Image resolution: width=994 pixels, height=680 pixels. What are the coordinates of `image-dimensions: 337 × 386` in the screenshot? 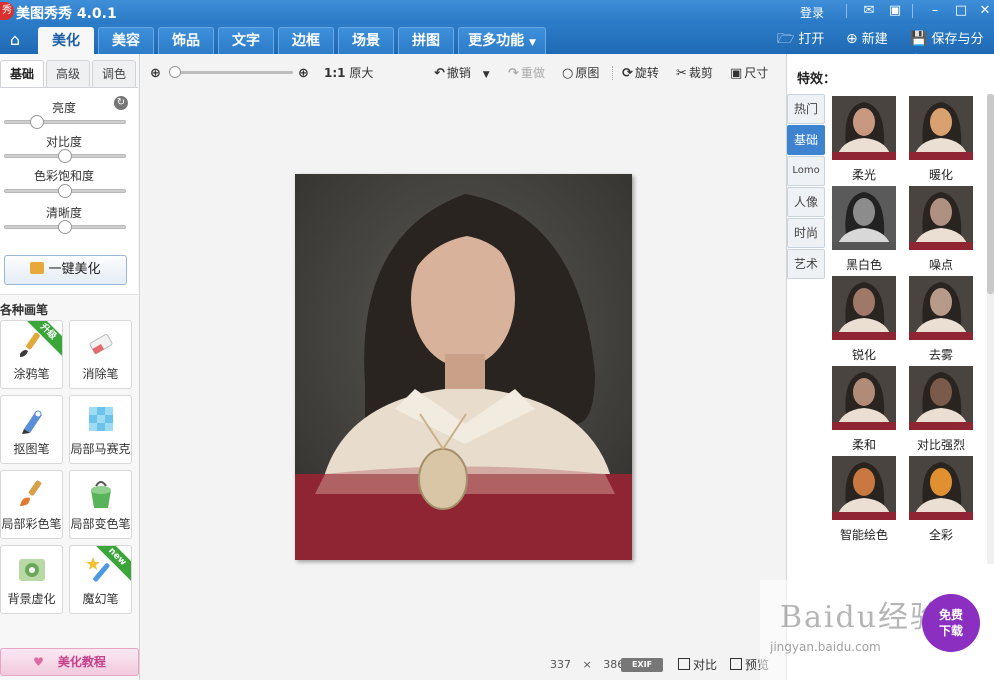 It's located at (587, 664).